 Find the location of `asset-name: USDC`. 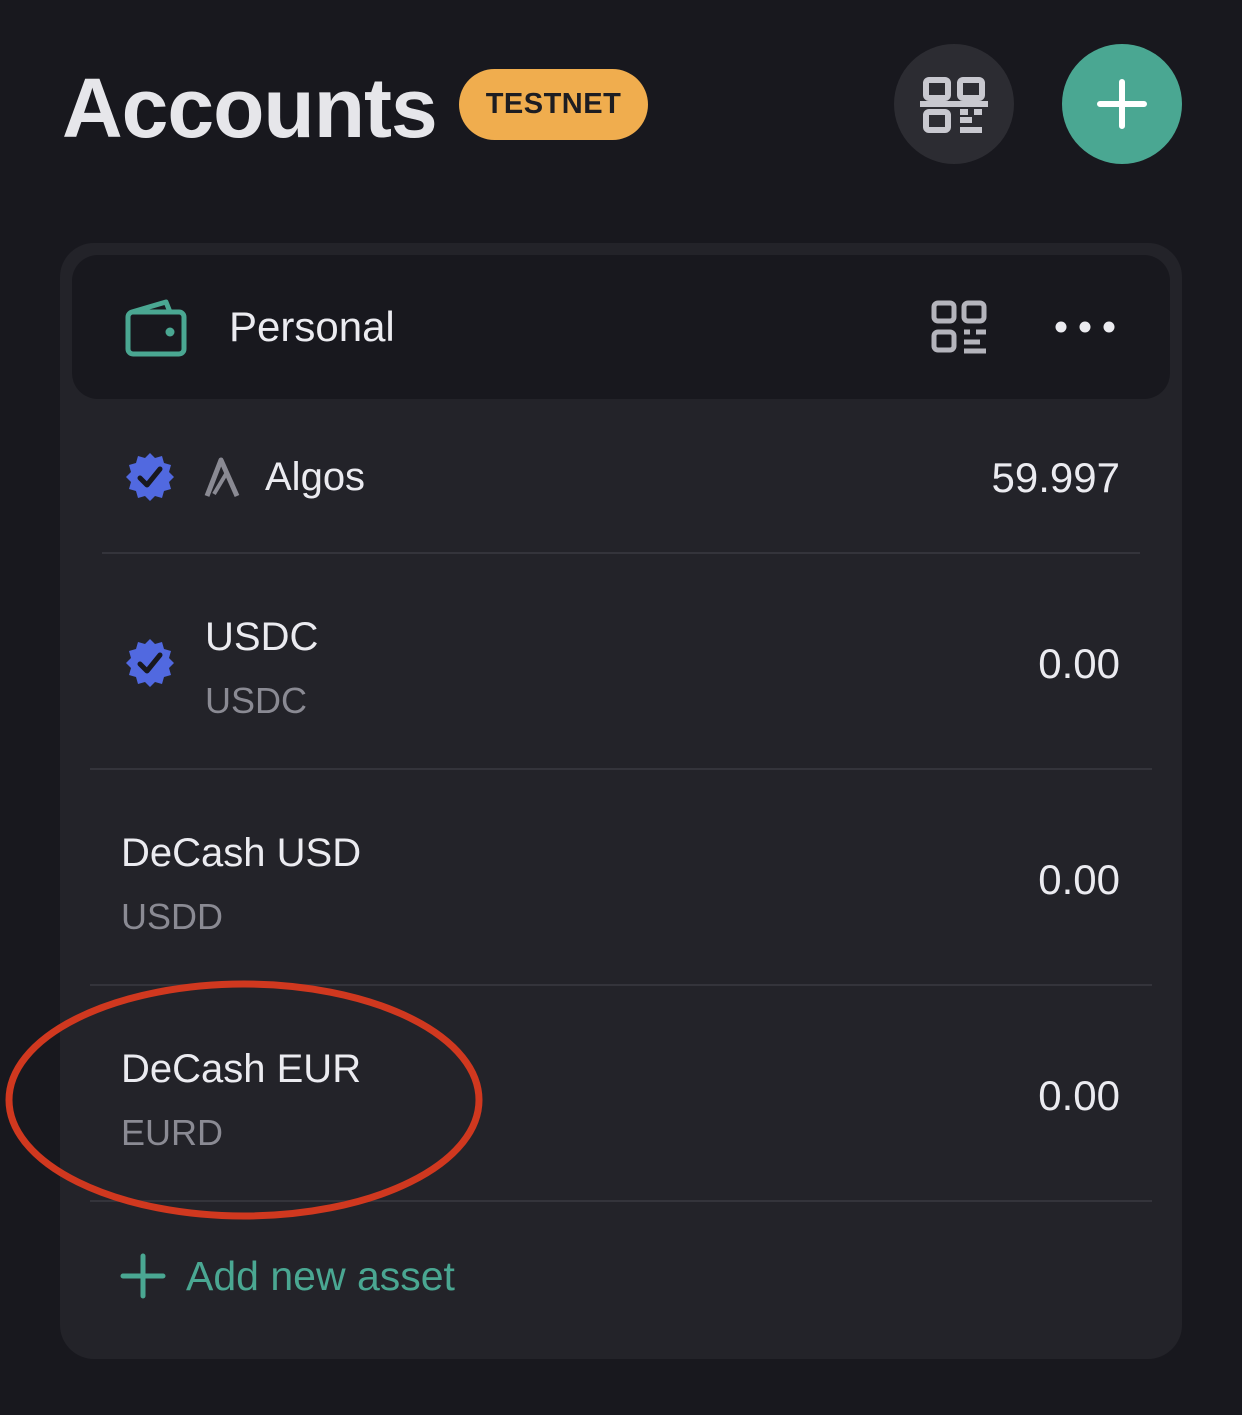

asset-name: USDC is located at coordinates (262, 637).